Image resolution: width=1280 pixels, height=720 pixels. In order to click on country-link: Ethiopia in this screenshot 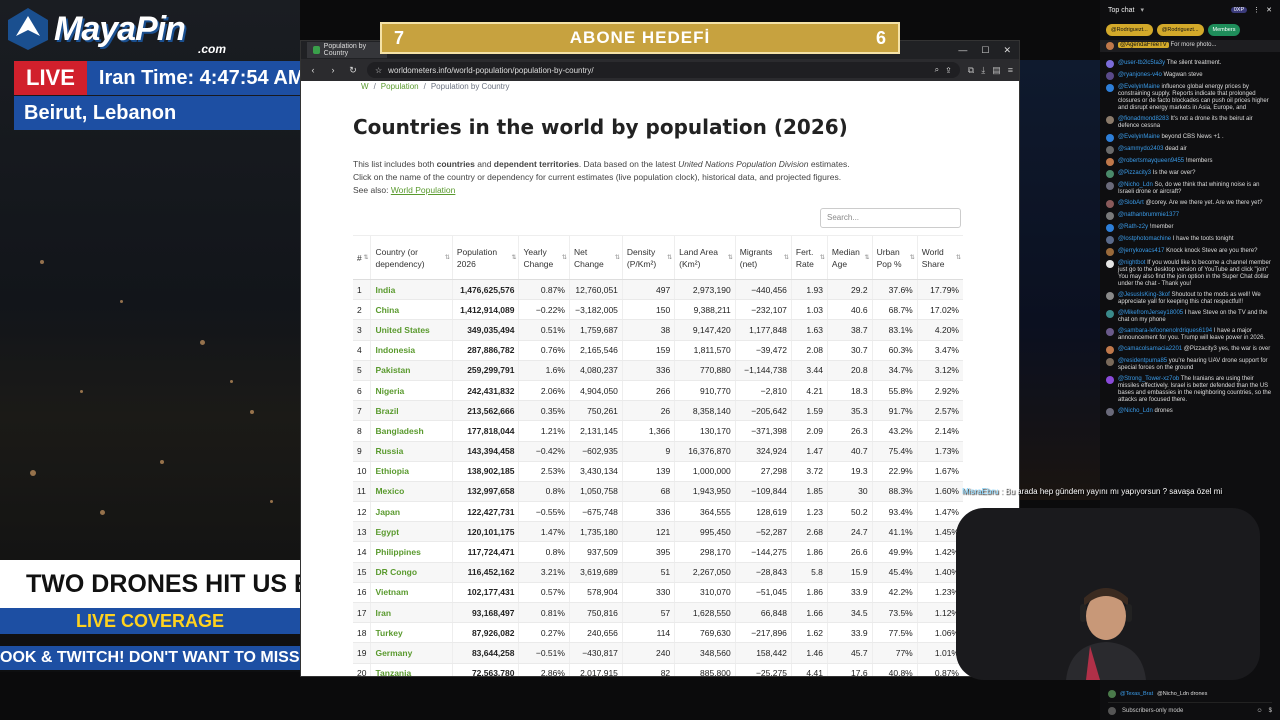, I will do `click(411, 471)`.